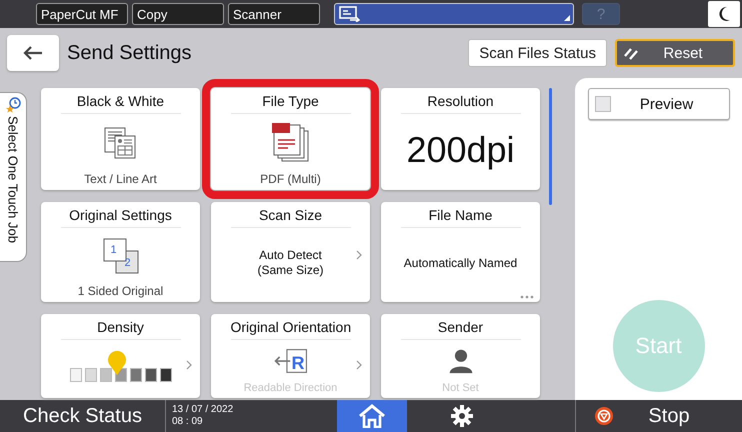 The height and width of the screenshot is (432, 742). I want to click on time-text: 08 : 09, so click(188, 422).